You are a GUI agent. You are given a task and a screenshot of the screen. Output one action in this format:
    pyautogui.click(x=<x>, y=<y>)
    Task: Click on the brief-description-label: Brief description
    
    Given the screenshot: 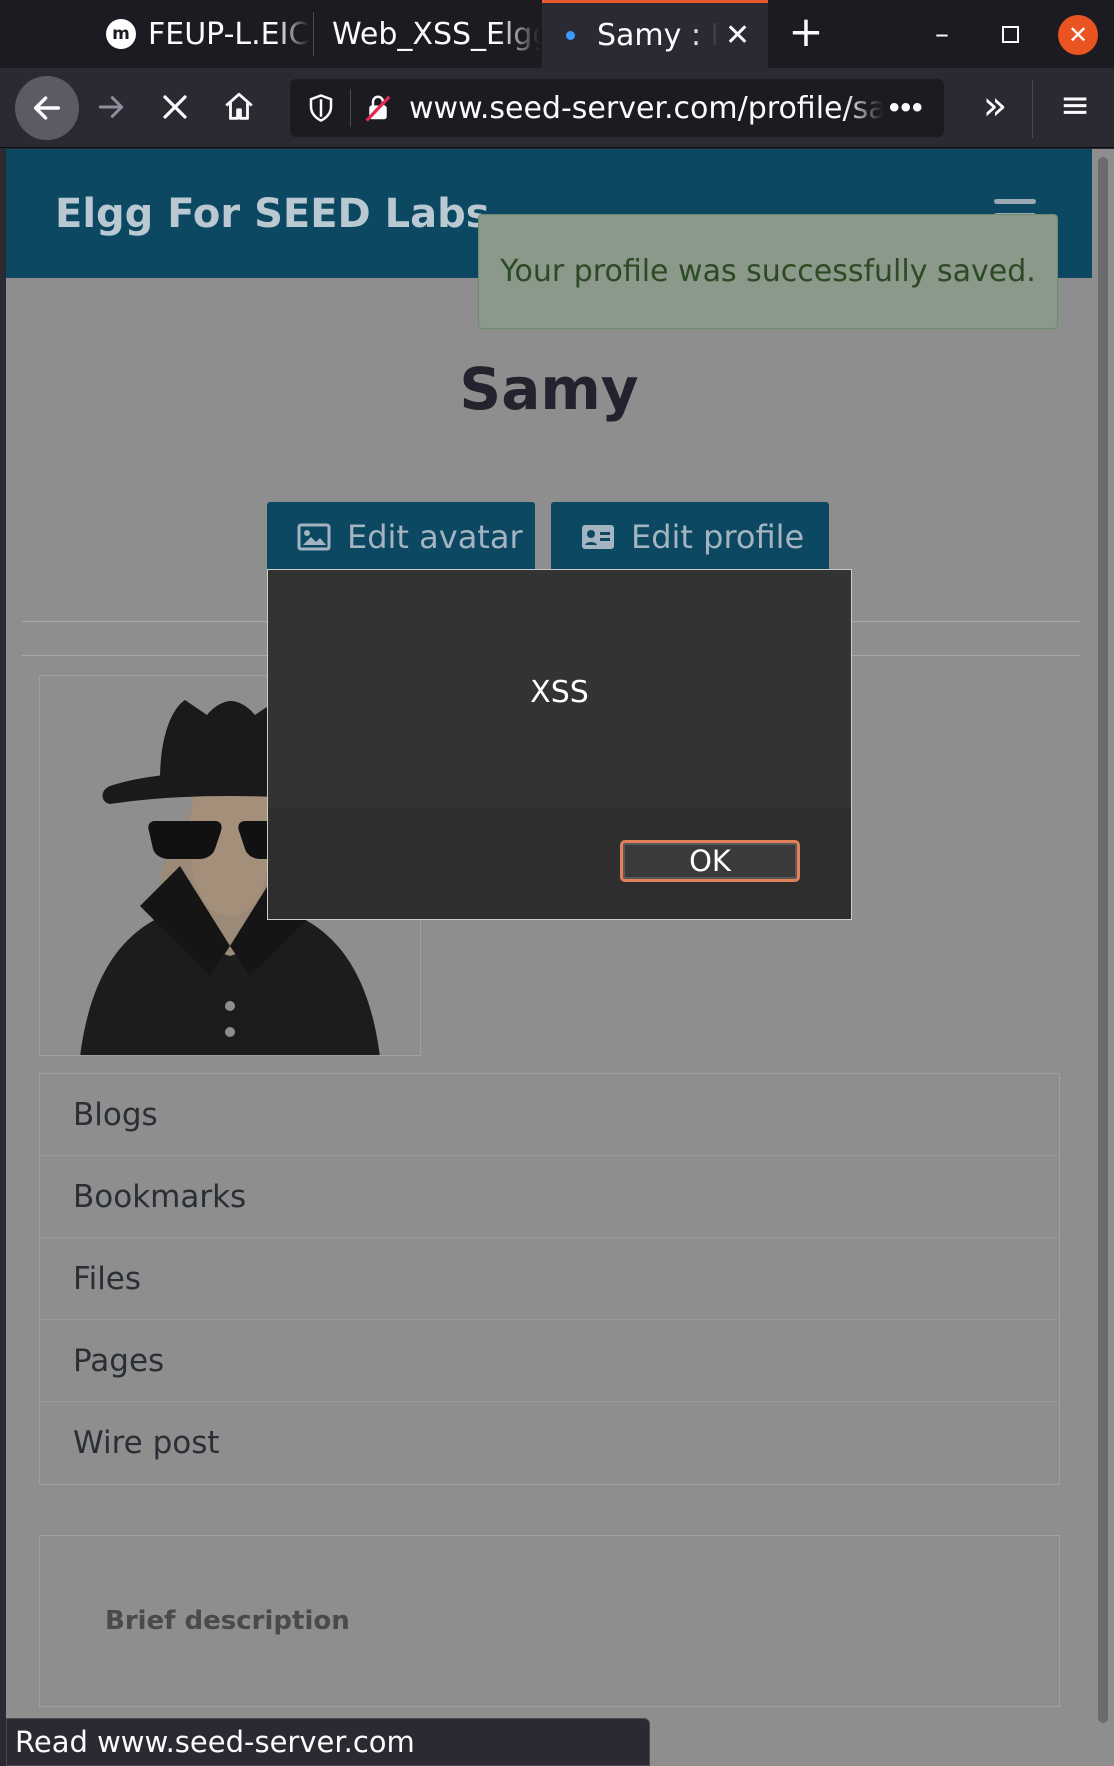 What is the action you would take?
    pyautogui.click(x=227, y=1621)
    